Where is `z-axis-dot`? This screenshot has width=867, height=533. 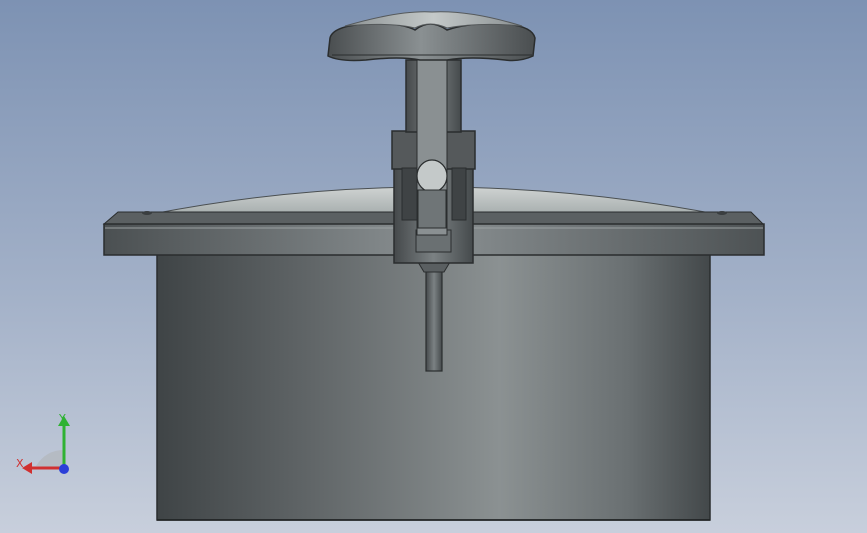
z-axis-dot is located at coordinates (64, 469).